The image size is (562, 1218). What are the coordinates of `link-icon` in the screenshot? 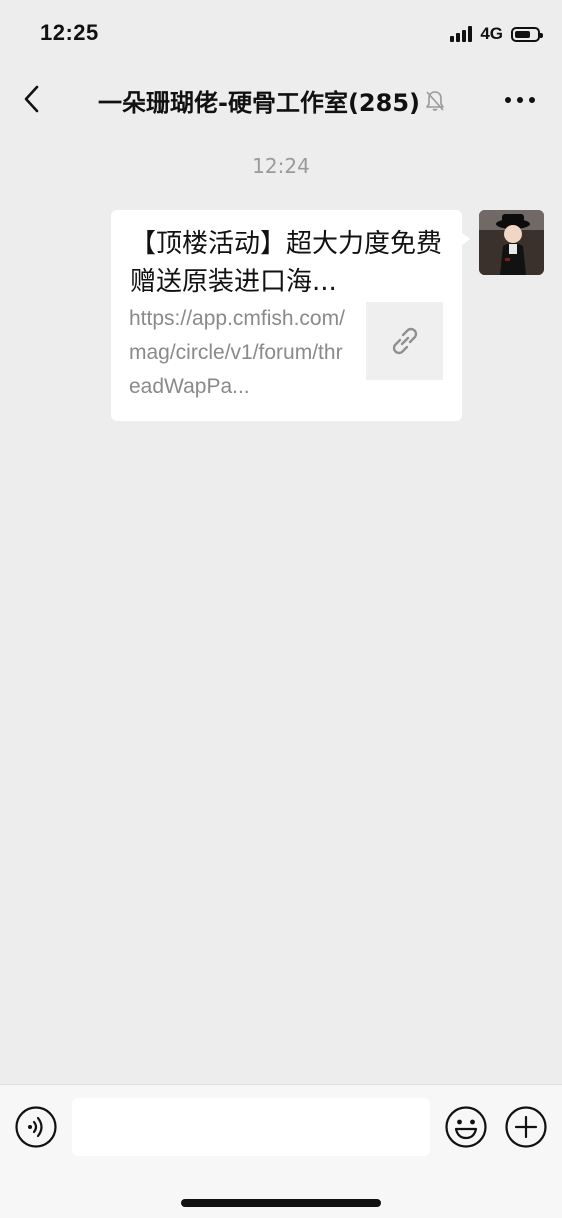 It's located at (404, 341).